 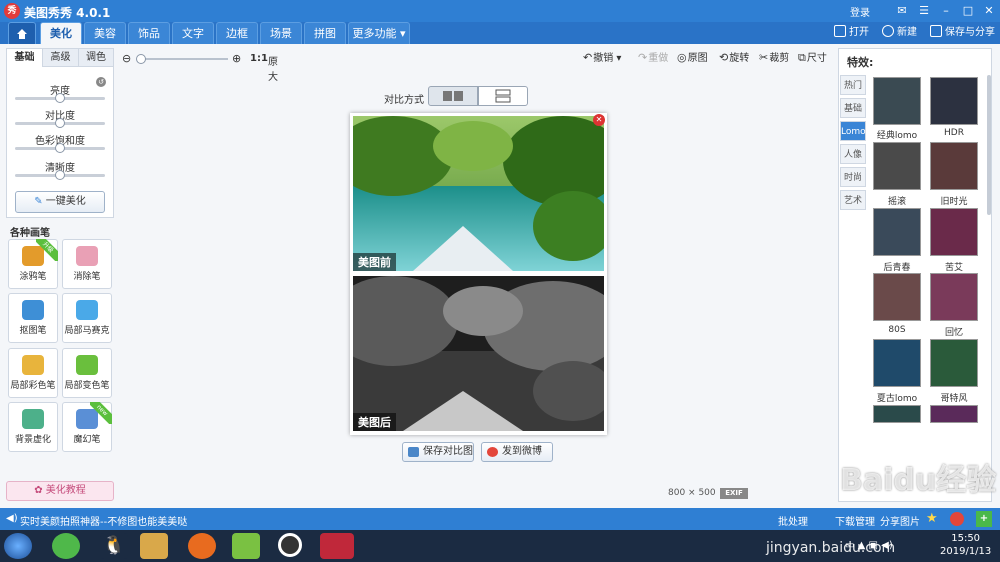 I want to click on save-compare-button: 保存对比图, so click(x=438, y=452).